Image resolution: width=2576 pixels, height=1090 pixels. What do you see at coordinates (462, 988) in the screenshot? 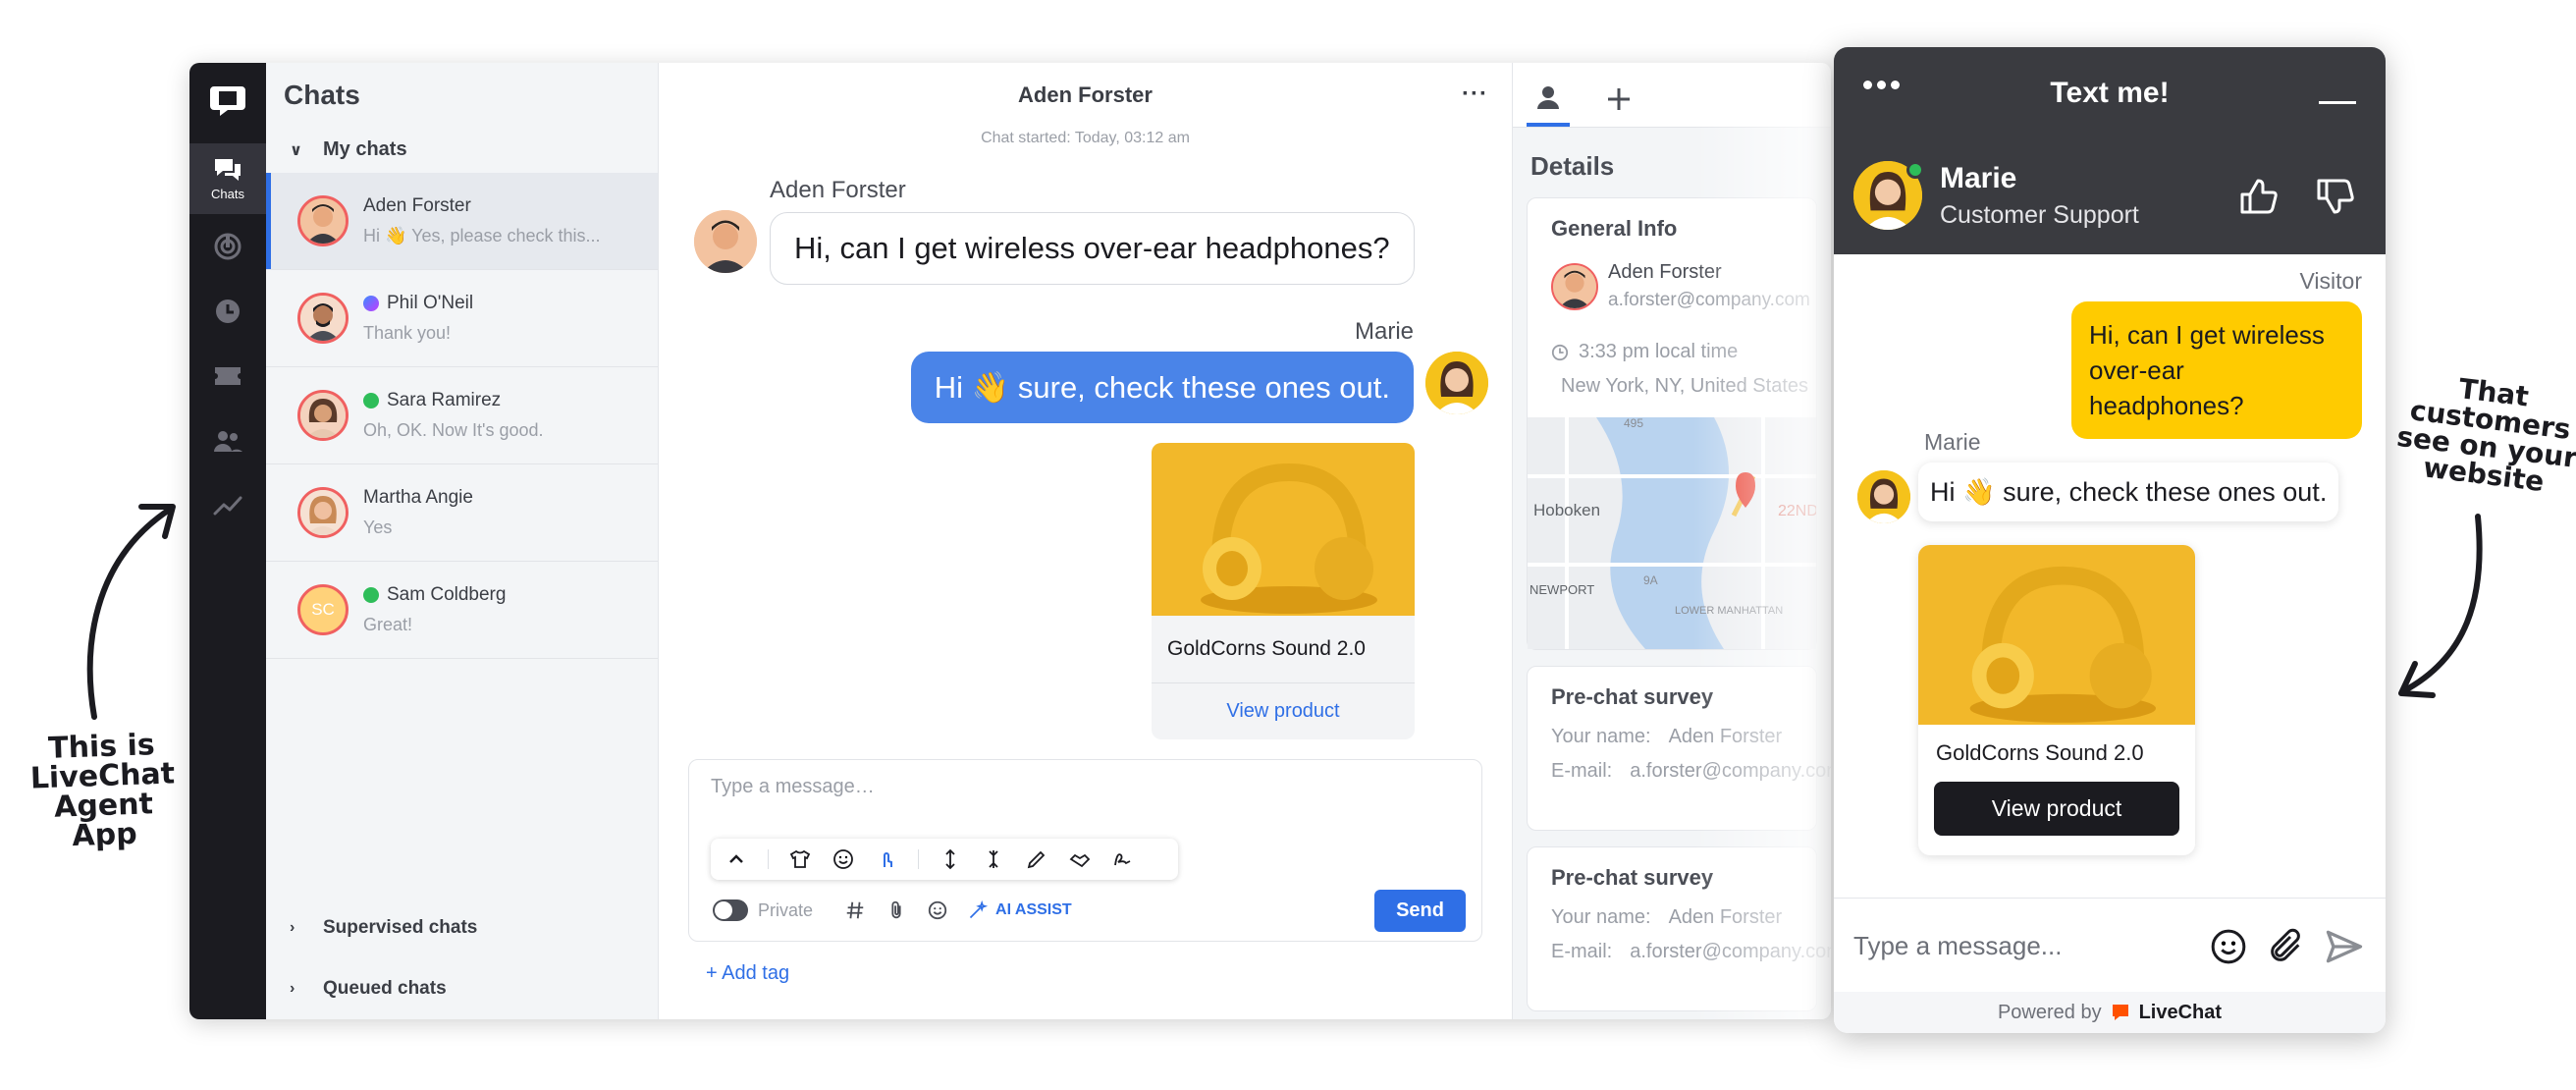
I see `queued-chats-toggle: › Queued chats` at bounding box center [462, 988].